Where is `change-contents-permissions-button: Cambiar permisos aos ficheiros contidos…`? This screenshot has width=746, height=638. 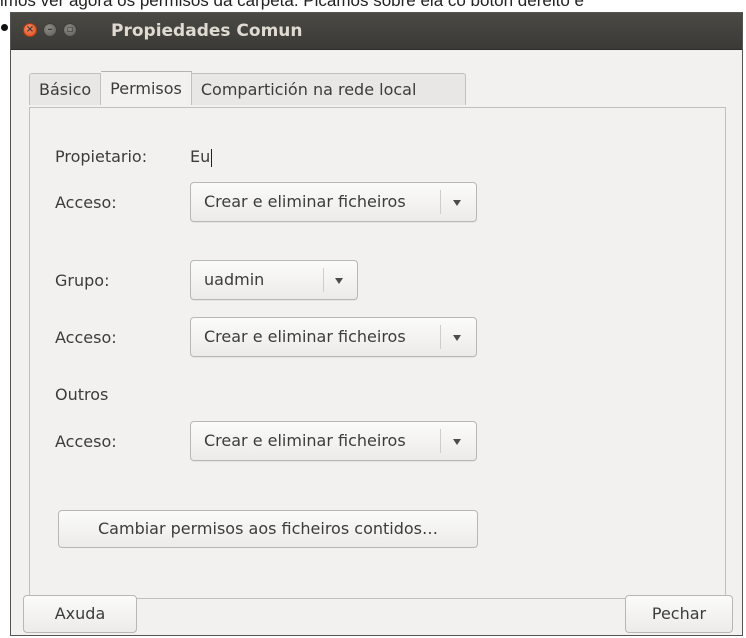
change-contents-permissions-button: Cambiar permisos aos ficheiros contidos… is located at coordinates (268, 529).